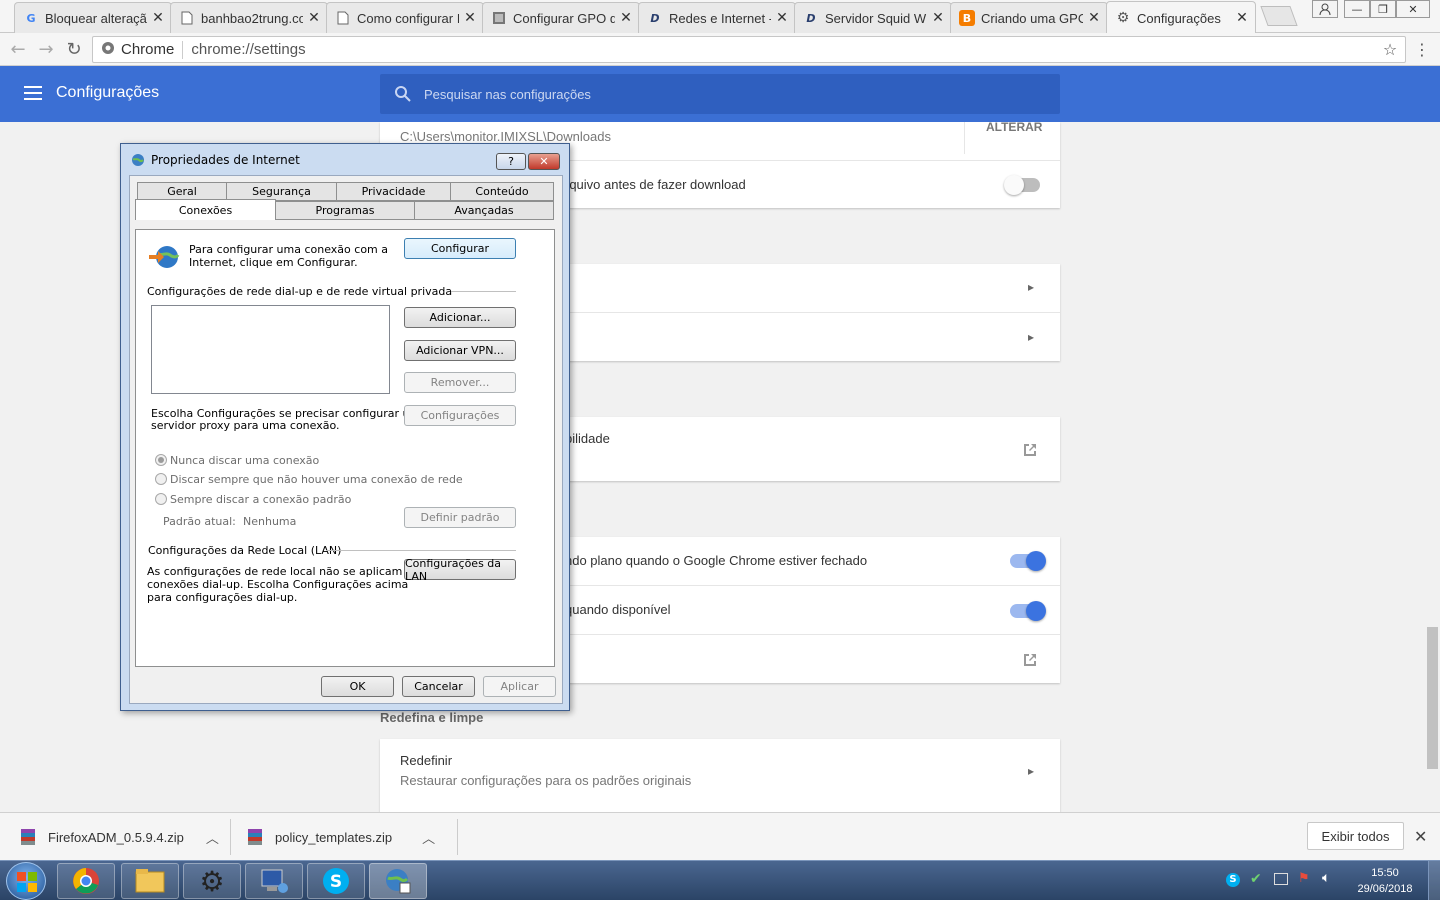  What do you see at coordinates (1281, 879) in the screenshot?
I see `tray-network-icon` at bounding box center [1281, 879].